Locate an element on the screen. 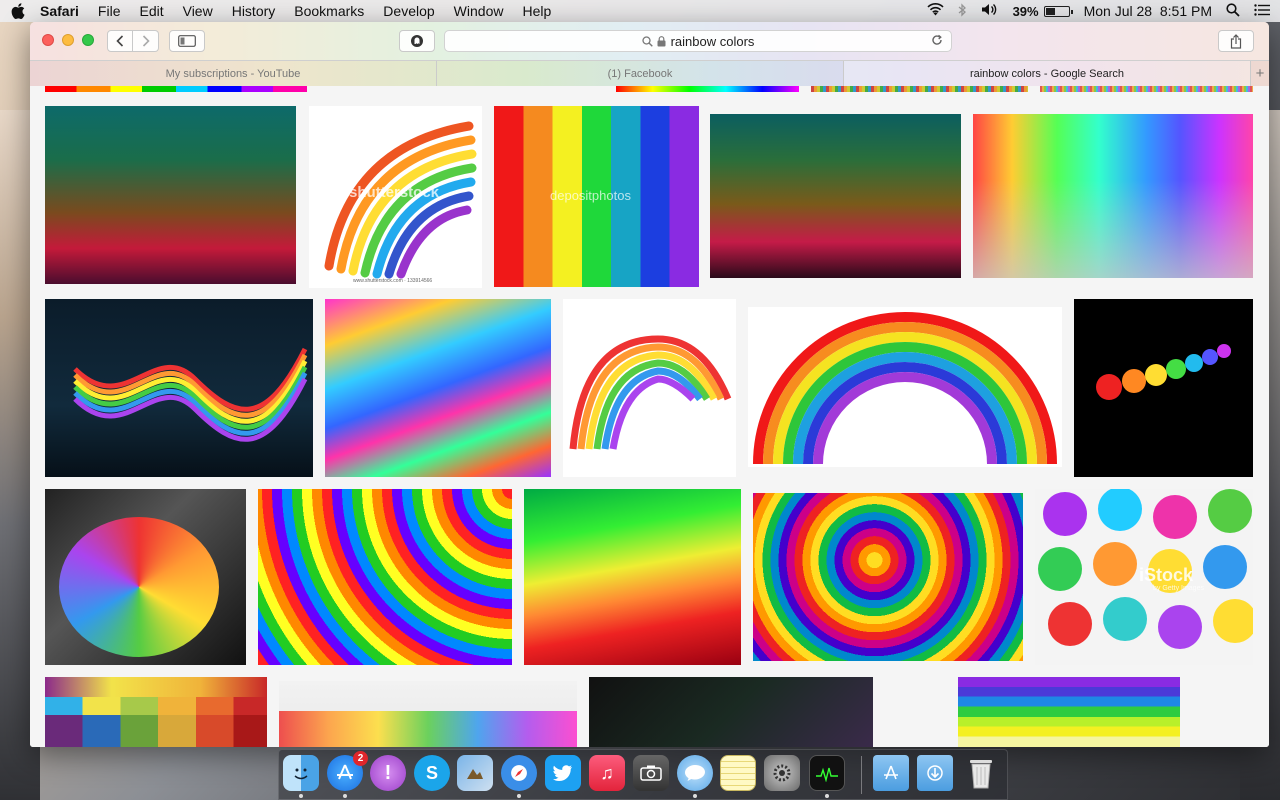 The image size is (1280, 800). tab-label: (1) Facebook is located at coordinates (640, 73).